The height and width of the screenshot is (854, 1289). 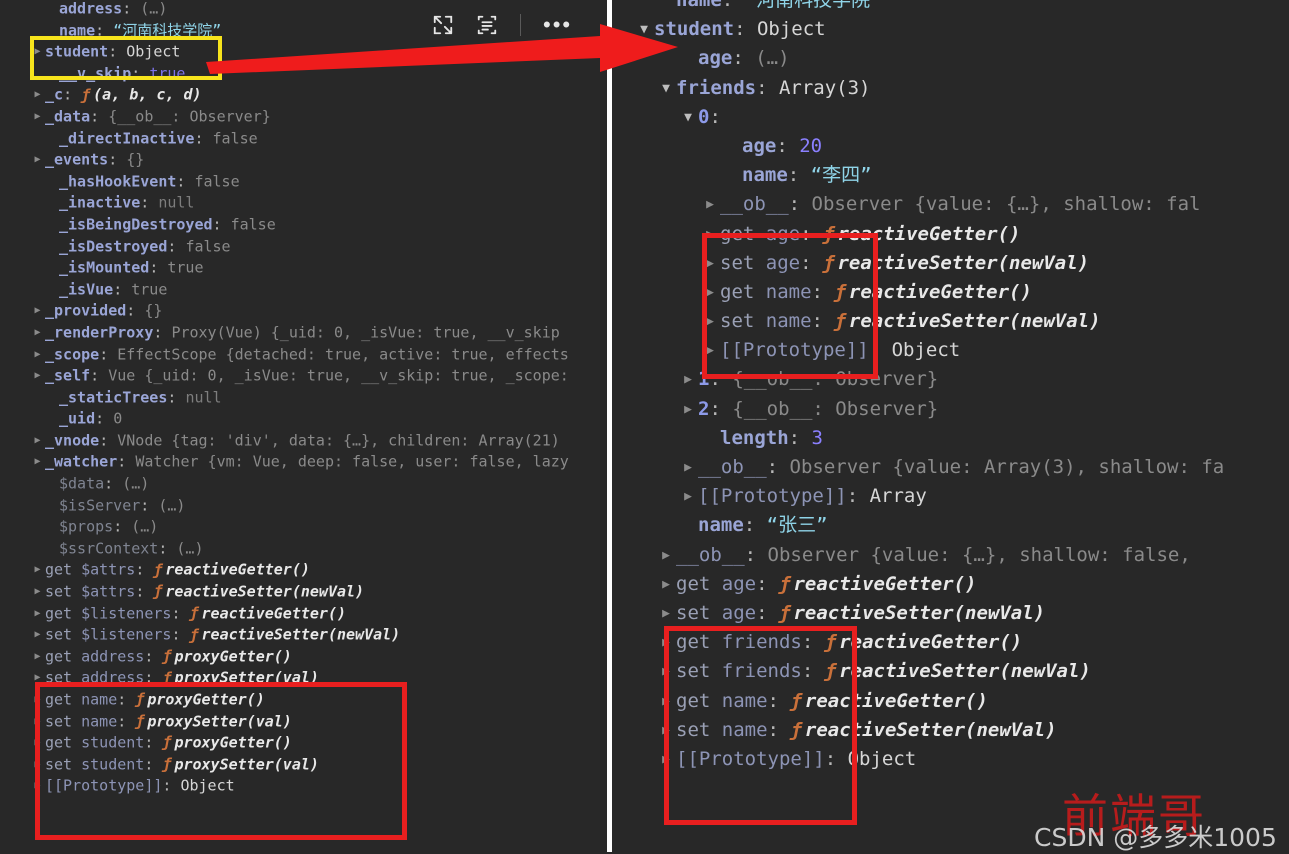 What do you see at coordinates (950, 613) in the screenshot?
I see `object-tree-row: ▶ set age: ƒ reactiveSetter(newVal)` at bounding box center [950, 613].